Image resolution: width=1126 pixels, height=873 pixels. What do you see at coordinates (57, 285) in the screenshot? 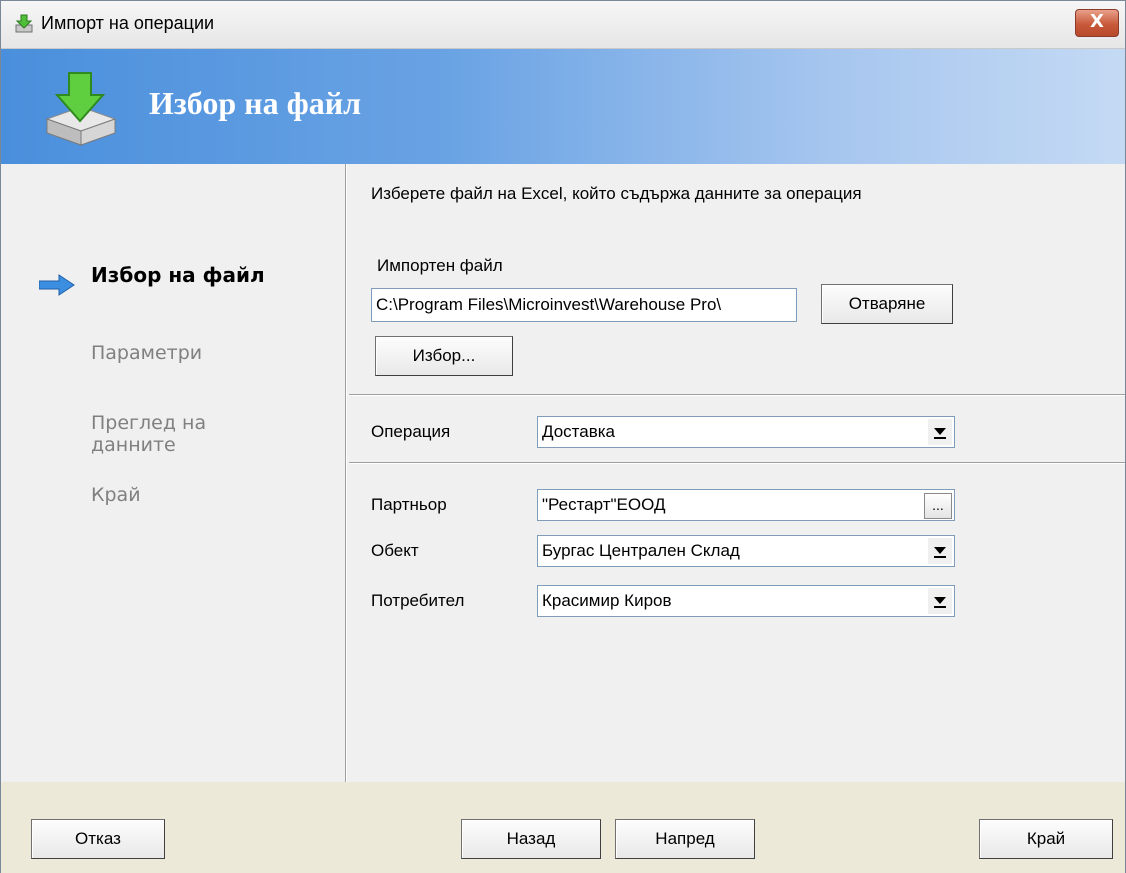
I see `current-step-arrow-icon` at bounding box center [57, 285].